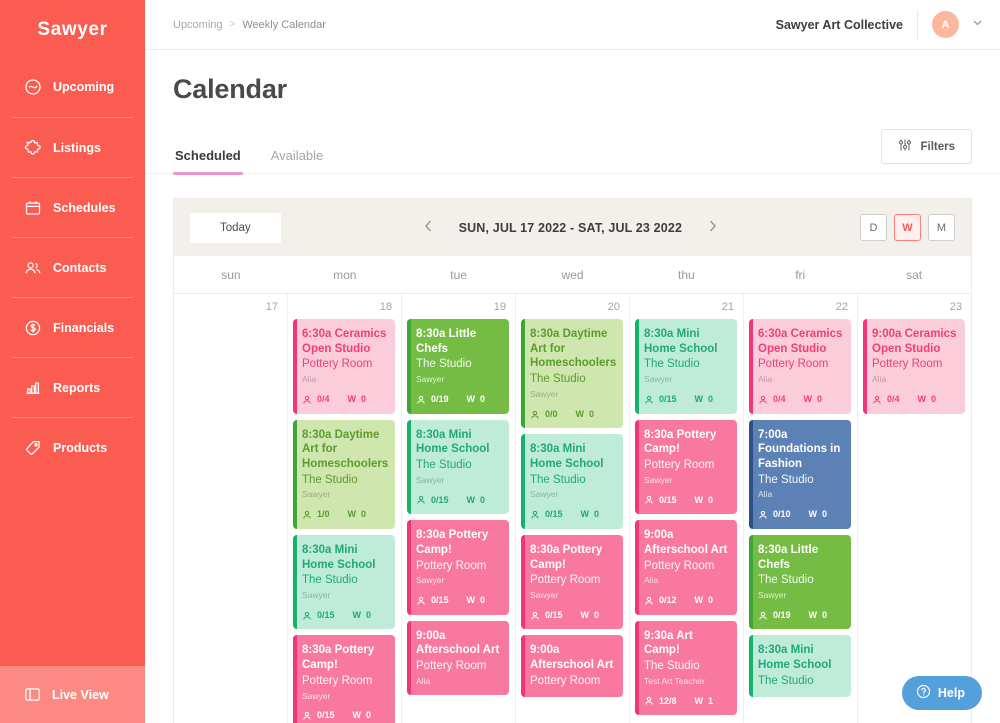  What do you see at coordinates (458, 657) in the screenshot?
I see `calendar-event-card: 9:00a Afterschool Art Pottery Room Alia` at bounding box center [458, 657].